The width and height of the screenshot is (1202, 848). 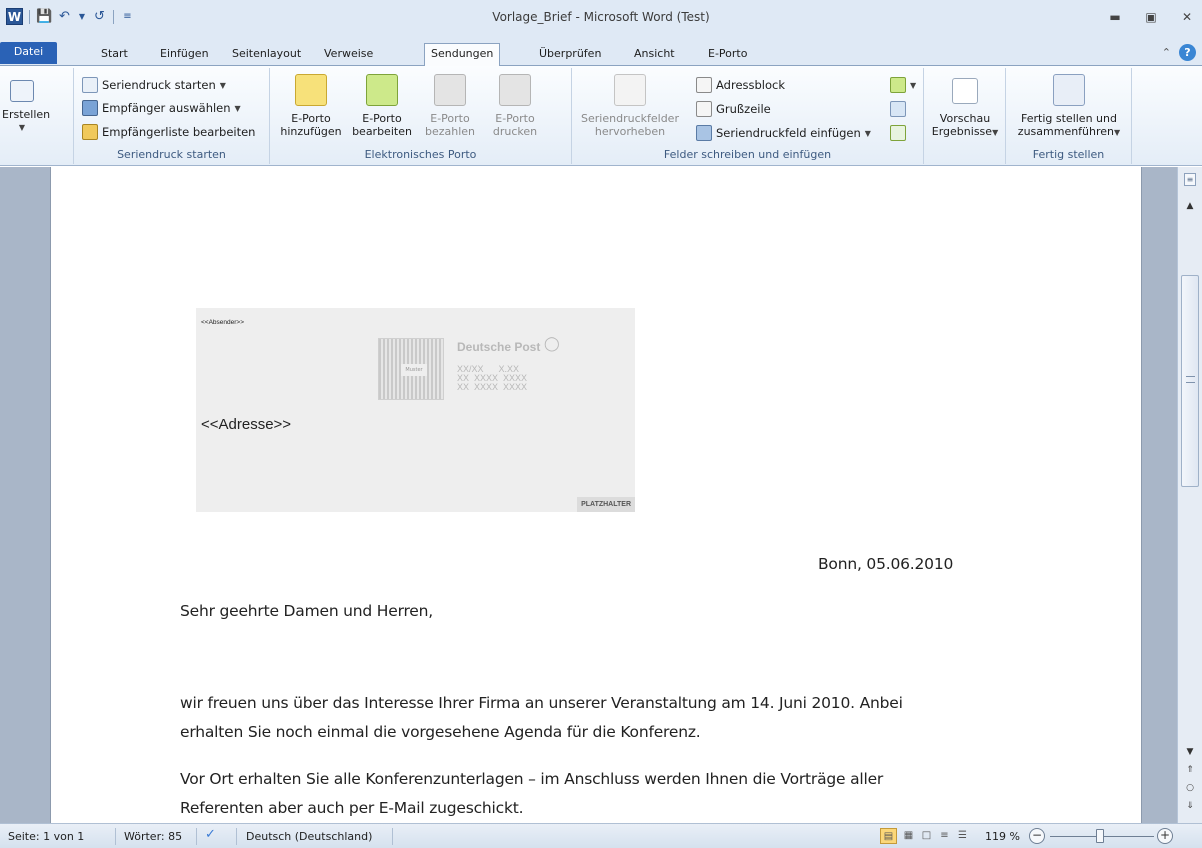 I want to click on add-stamp-icon, so click(x=311, y=90).